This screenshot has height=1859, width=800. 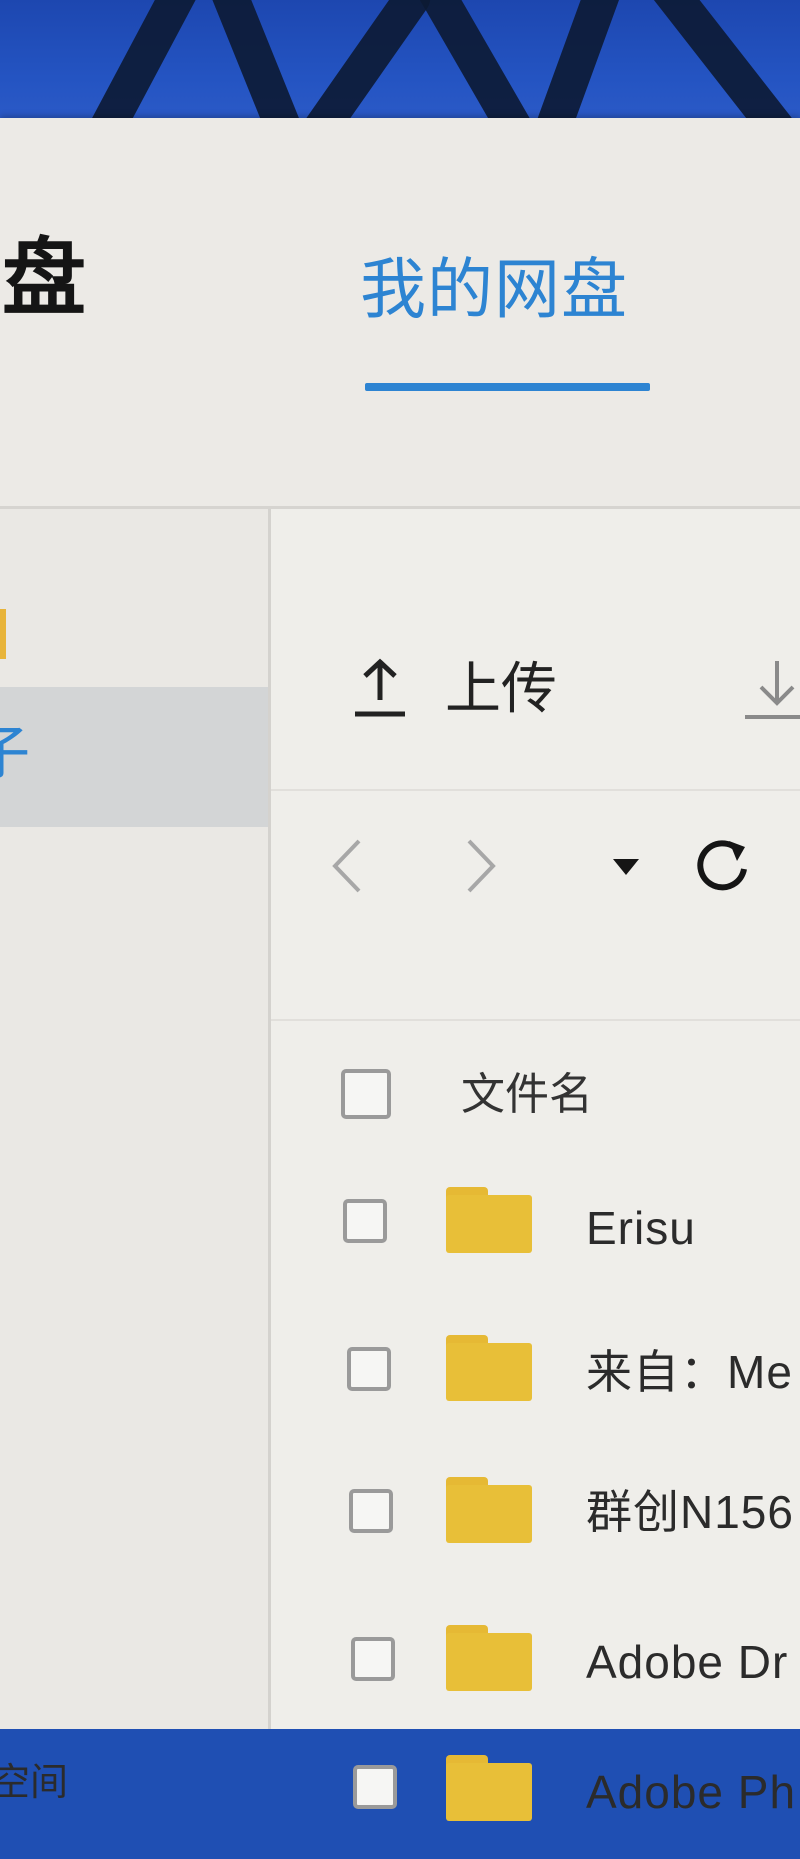 I want to click on navigation-bar, so click(x=535, y=850).